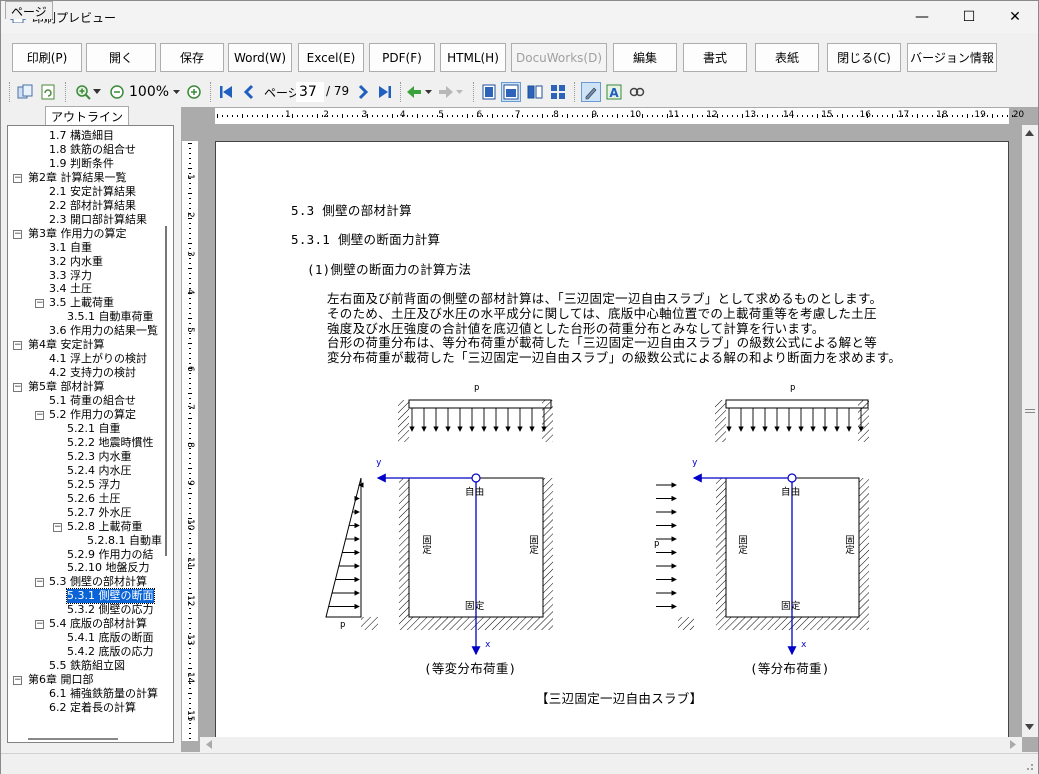 The image size is (1039, 774). I want to click on zoom-out-icon, so click(117, 92).